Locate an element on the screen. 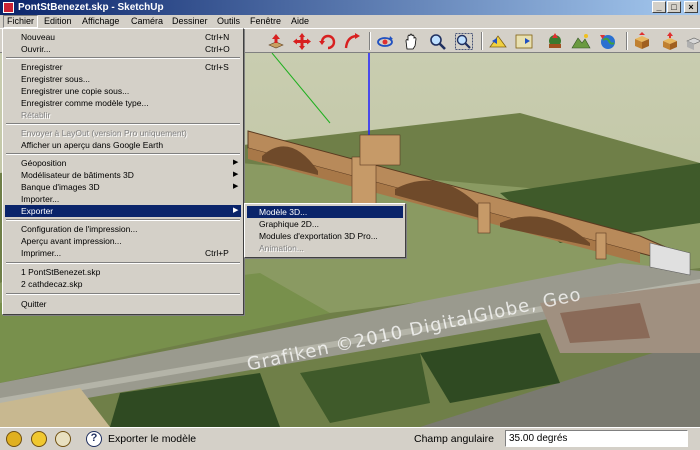 Image resolution: width=700 pixels, height=450 pixels. follow-me-icon is located at coordinates (353, 41).